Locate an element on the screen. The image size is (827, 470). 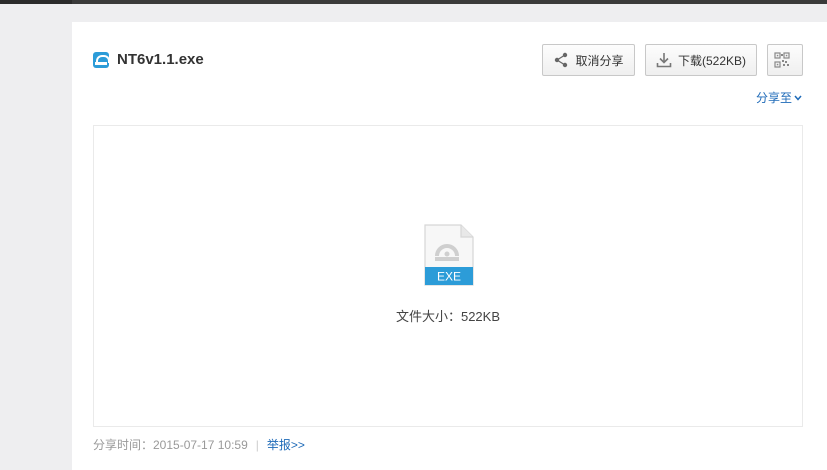
share-to-dropdown: 分享至 is located at coordinates (779, 97).